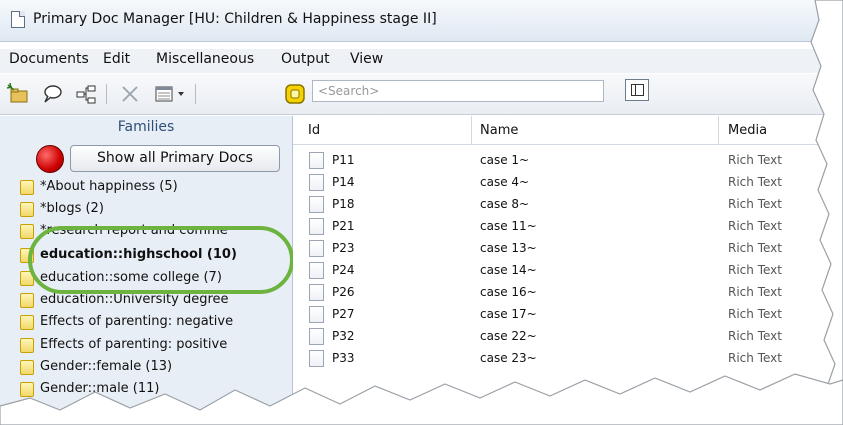 Image resolution: width=843 pixels, height=425 pixels. I want to click on menu-edit: Edit, so click(116, 59).